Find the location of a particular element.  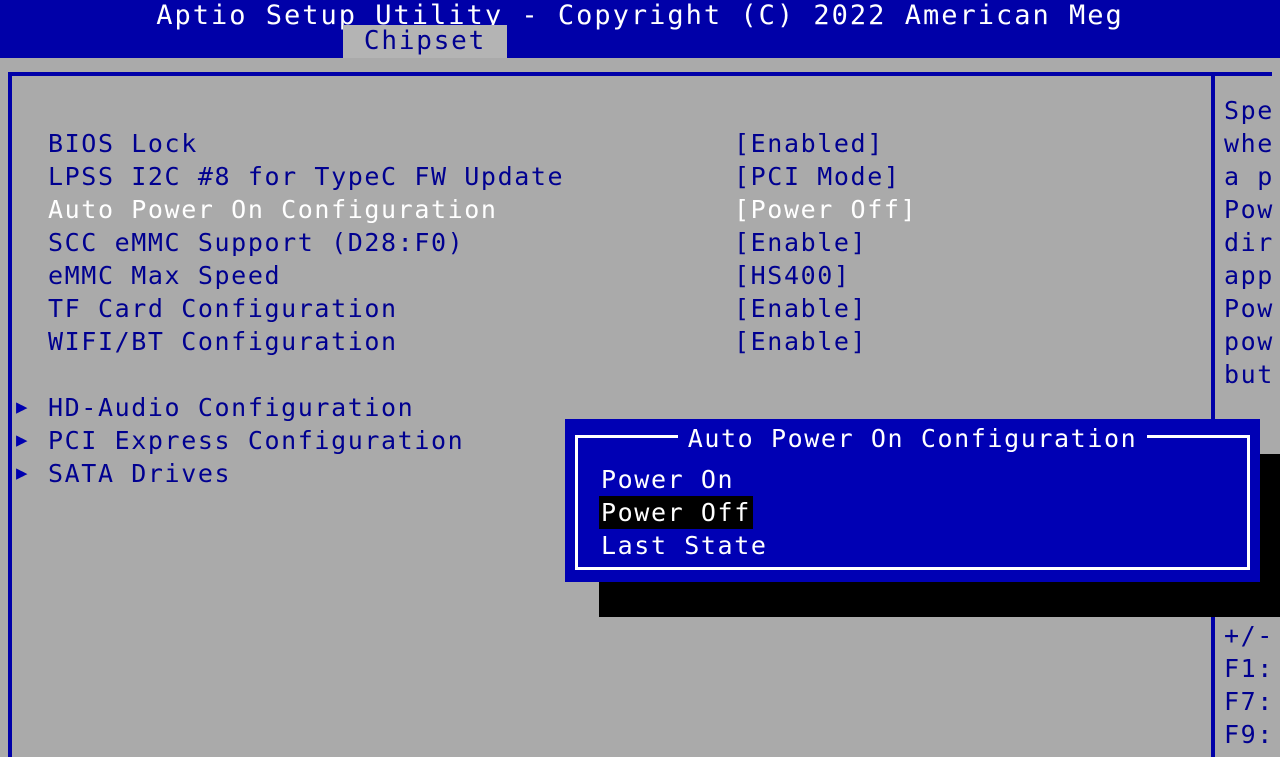

popup-option-row: Power Off is located at coordinates (684, 512).